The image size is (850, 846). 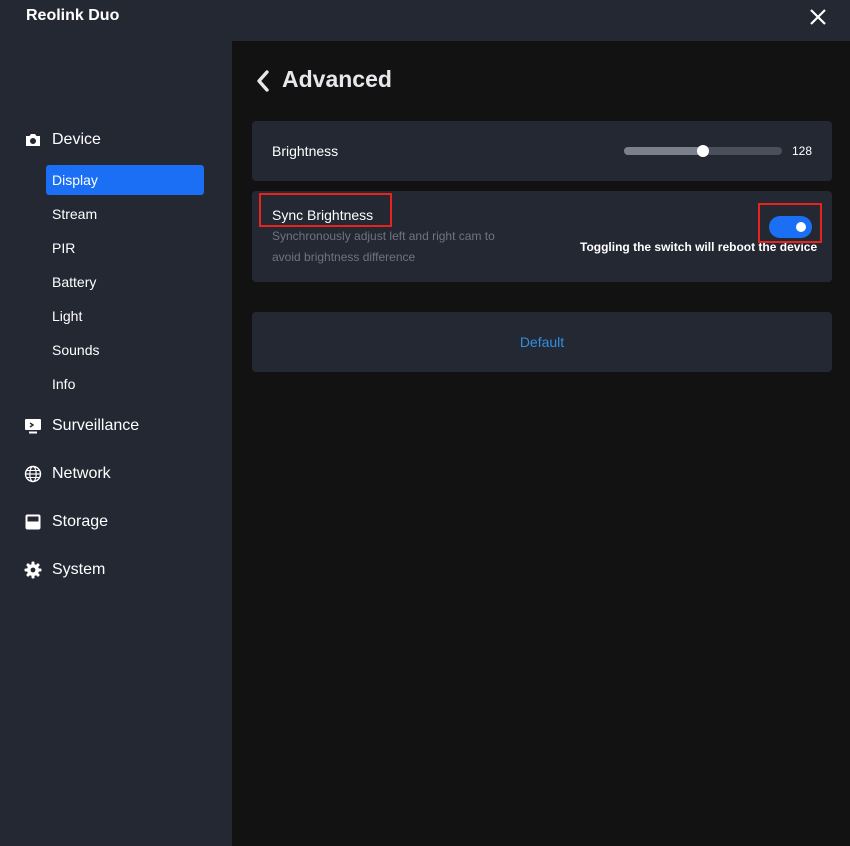 I want to click on toggle-knob, so click(x=801, y=227).